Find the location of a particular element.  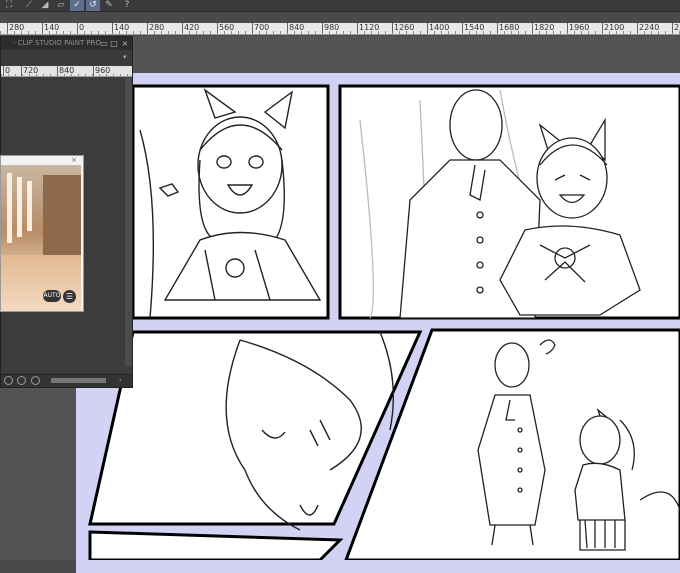

ruler-label: 238 is located at coordinates (676, 28).